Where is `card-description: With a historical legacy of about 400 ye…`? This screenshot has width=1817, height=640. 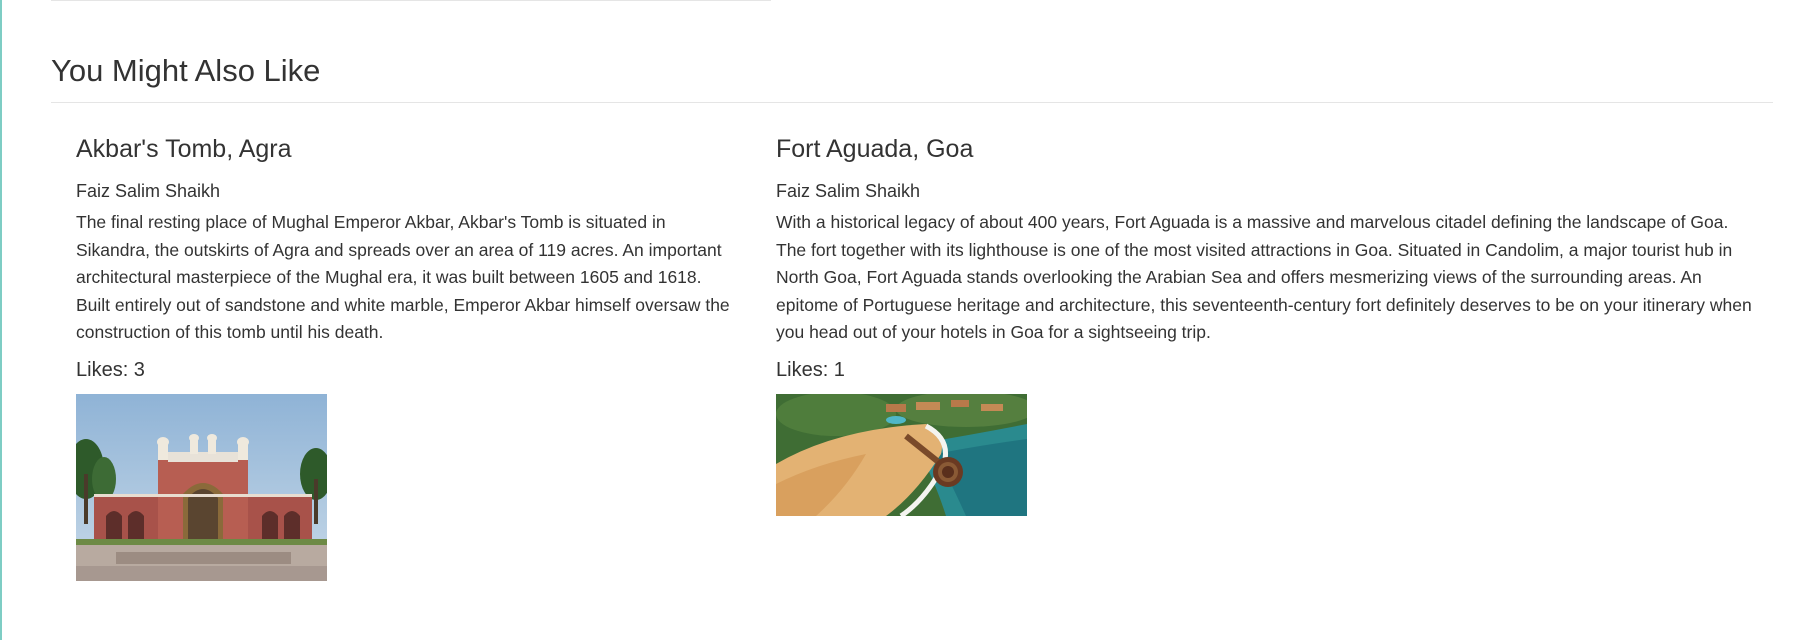
card-description: With a historical legacy of about 400 ye… is located at coordinates (1264, 277).